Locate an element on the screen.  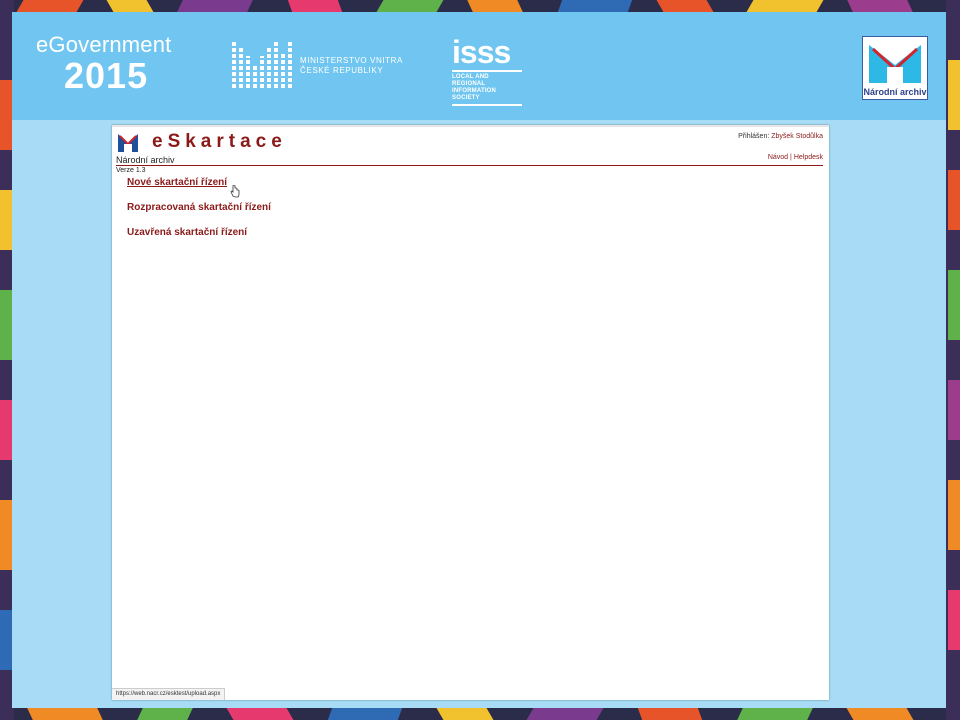
login-label: Přihlášen: is located at coordinates (754, 136).